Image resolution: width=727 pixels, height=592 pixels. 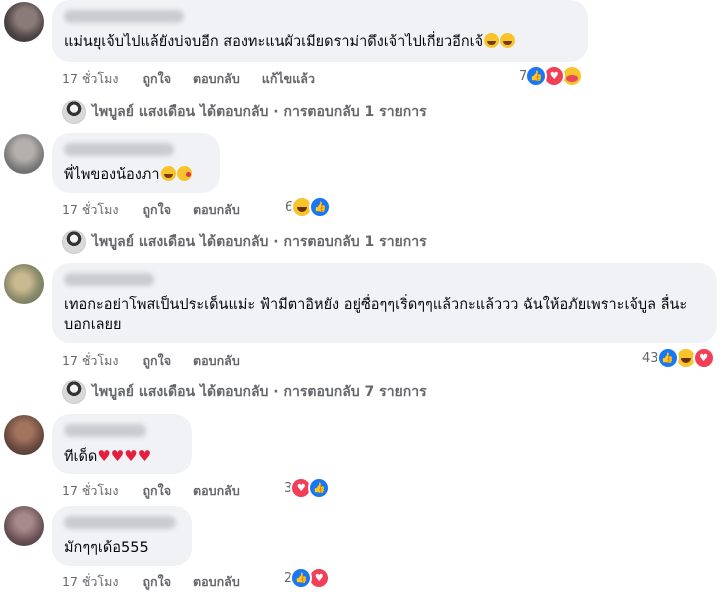 I want to click on comment-text: พี่ไพของน้องภา, so click(x=136, y=175).